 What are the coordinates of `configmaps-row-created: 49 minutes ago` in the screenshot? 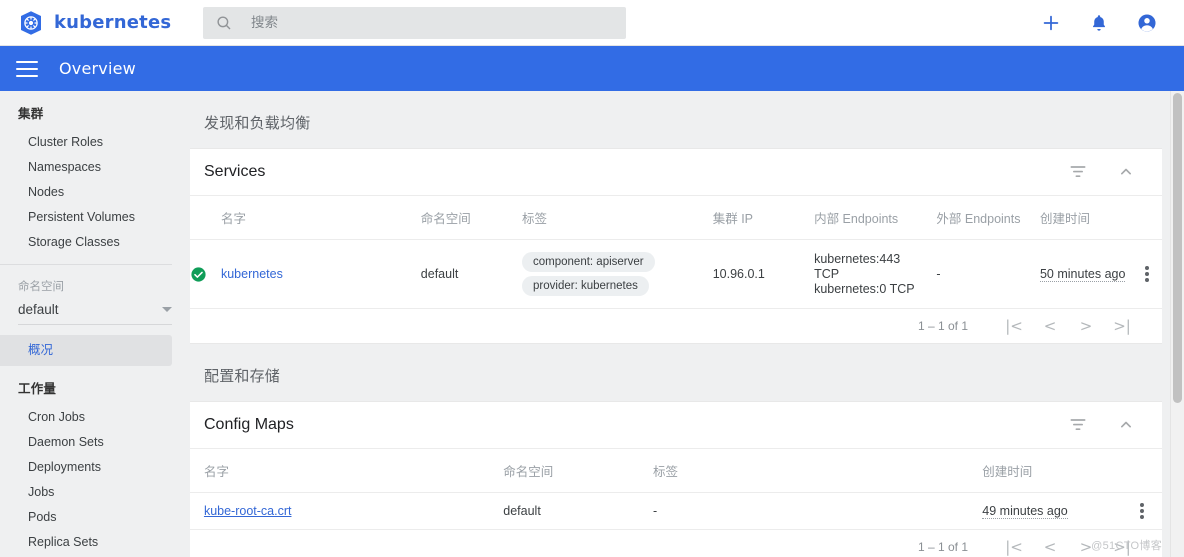 It's located at (1052, 511).